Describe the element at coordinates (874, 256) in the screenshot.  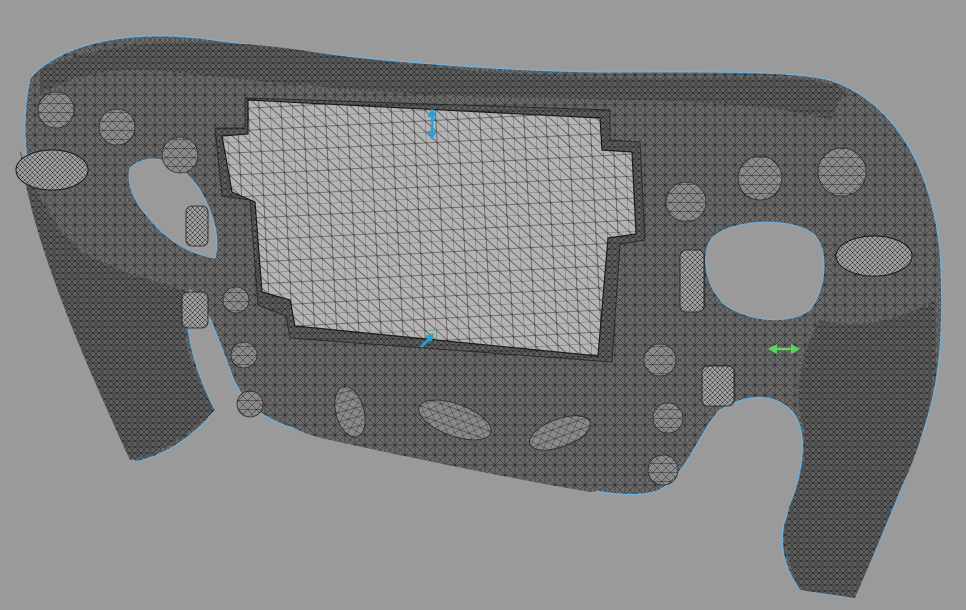
I see `right-rotary-knob` at that location.